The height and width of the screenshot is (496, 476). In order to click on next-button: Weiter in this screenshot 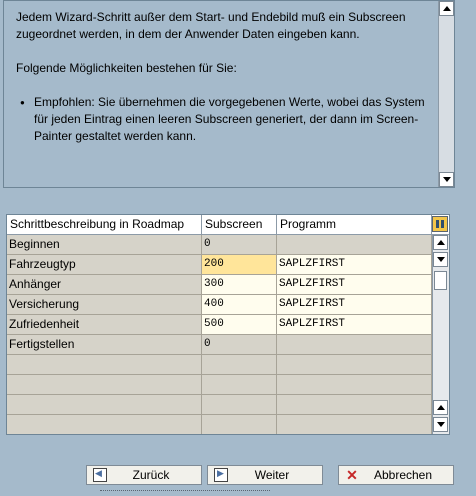, I will do `click(265, 475)`.